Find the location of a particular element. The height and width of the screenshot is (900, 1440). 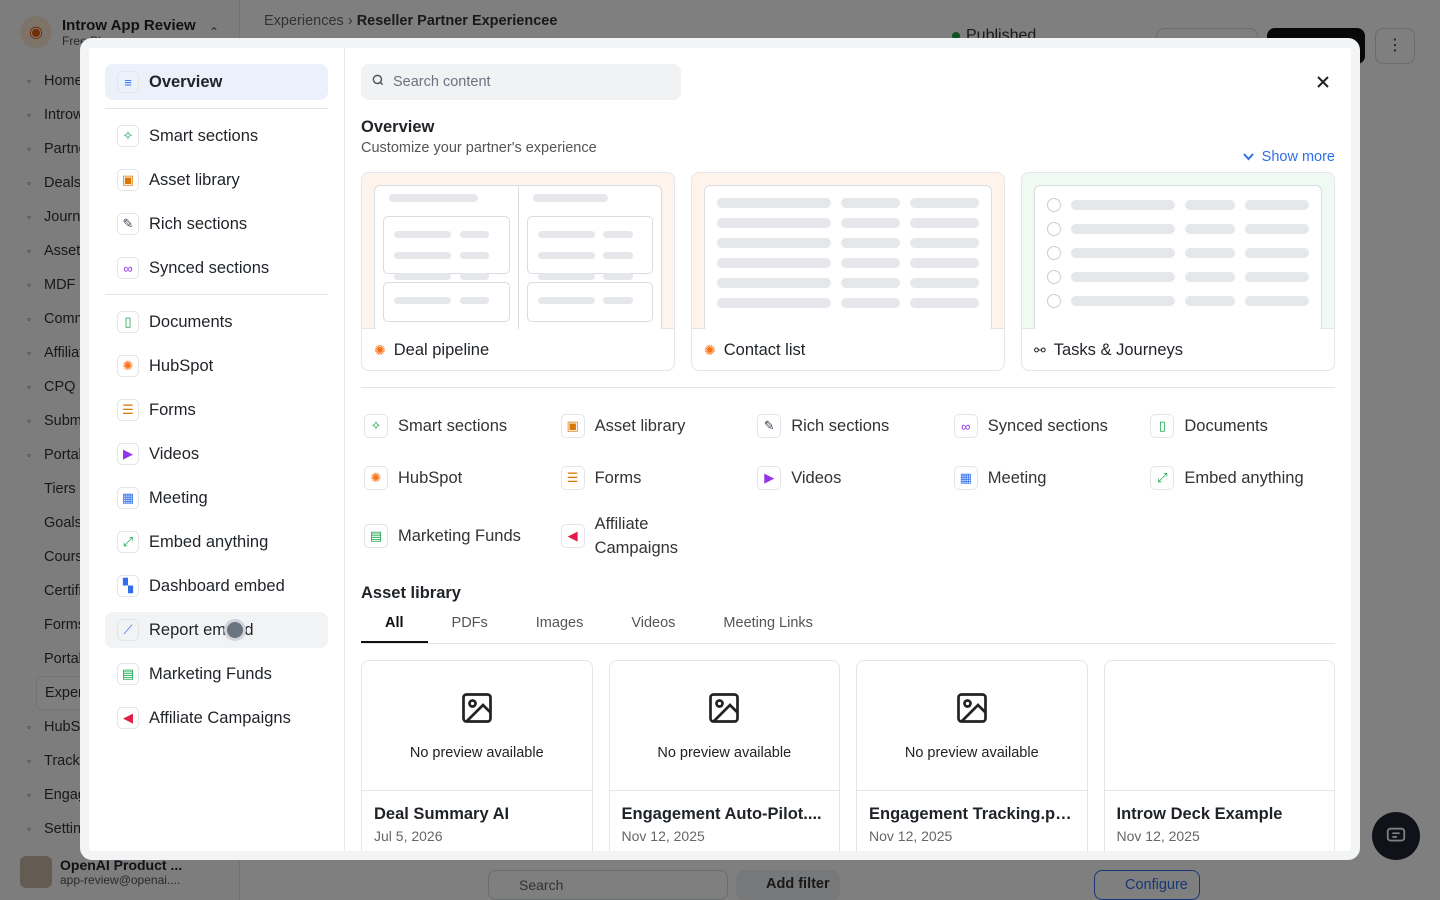

link-icon: ∞ is located at coordinates (965, 426).